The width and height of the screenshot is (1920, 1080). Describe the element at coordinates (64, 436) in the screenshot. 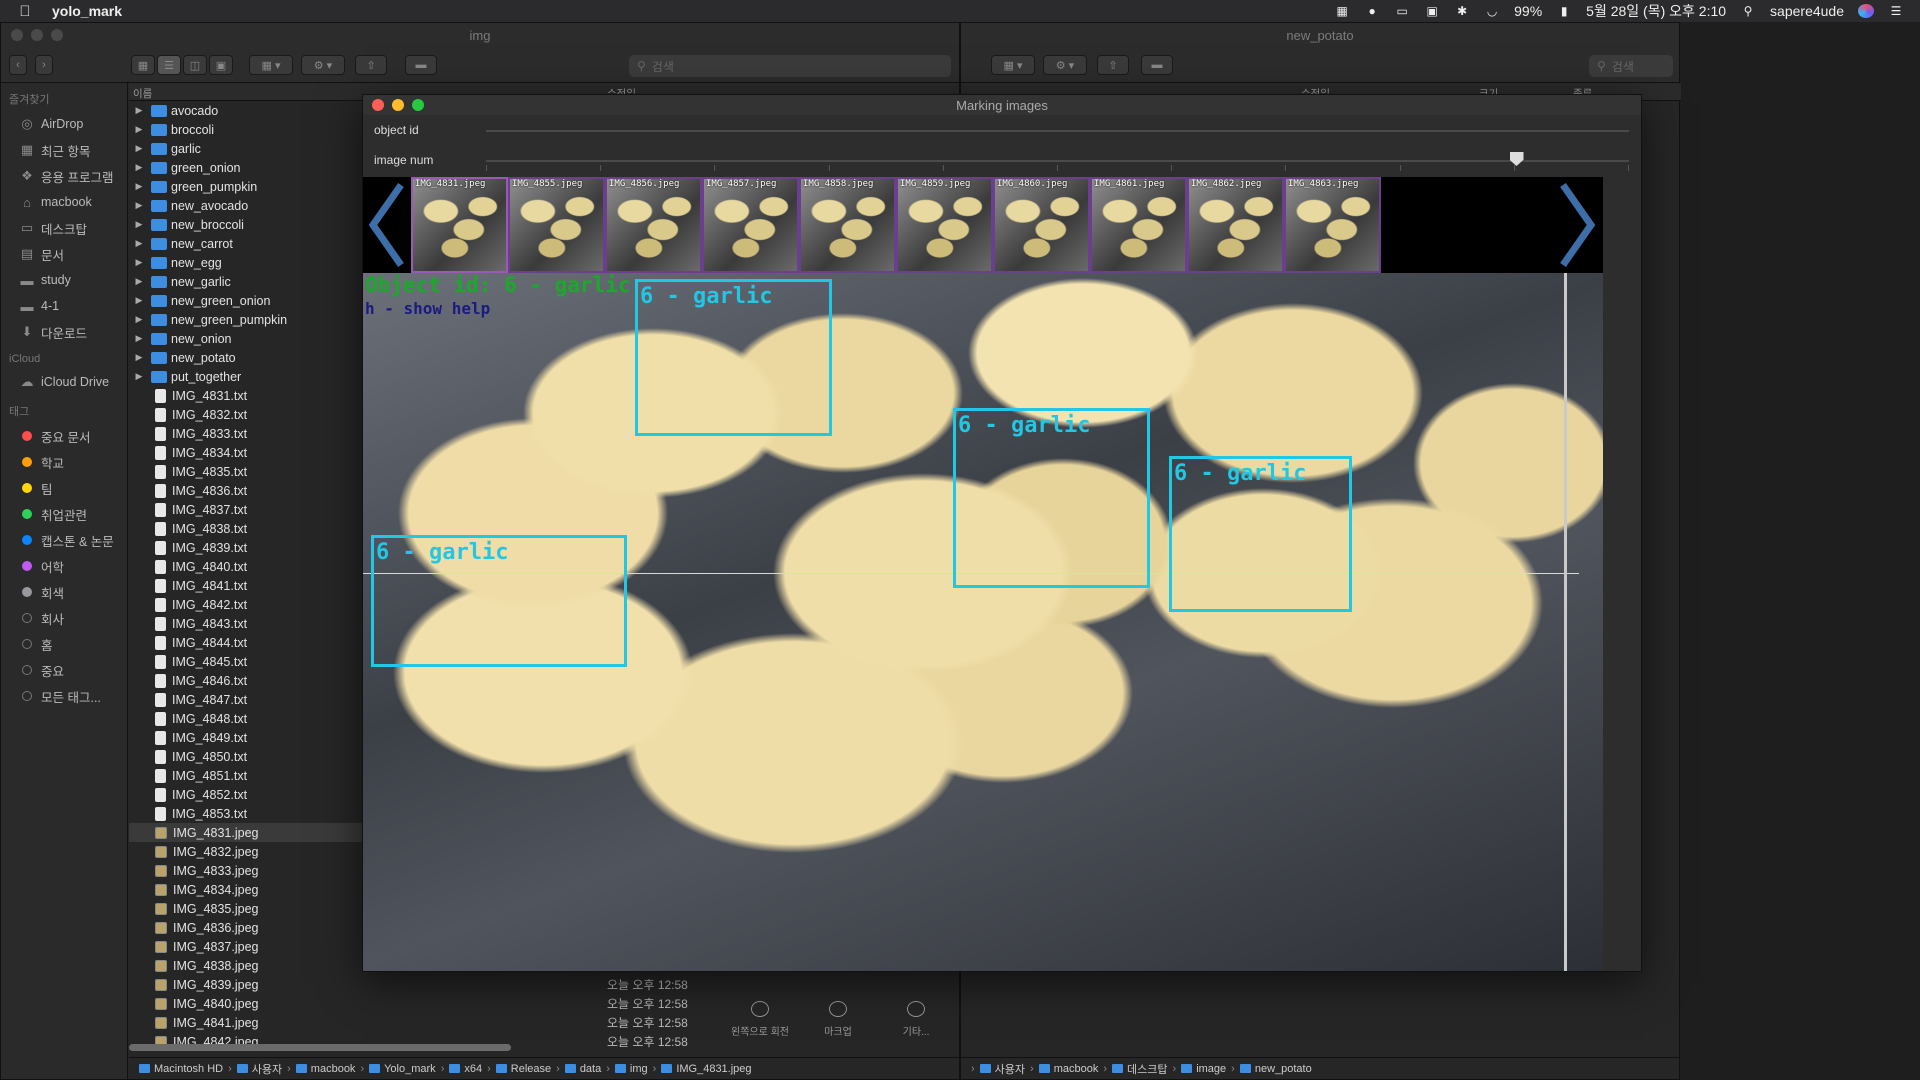

I see `sidebar-tag-item: 중요 문서` at that location.